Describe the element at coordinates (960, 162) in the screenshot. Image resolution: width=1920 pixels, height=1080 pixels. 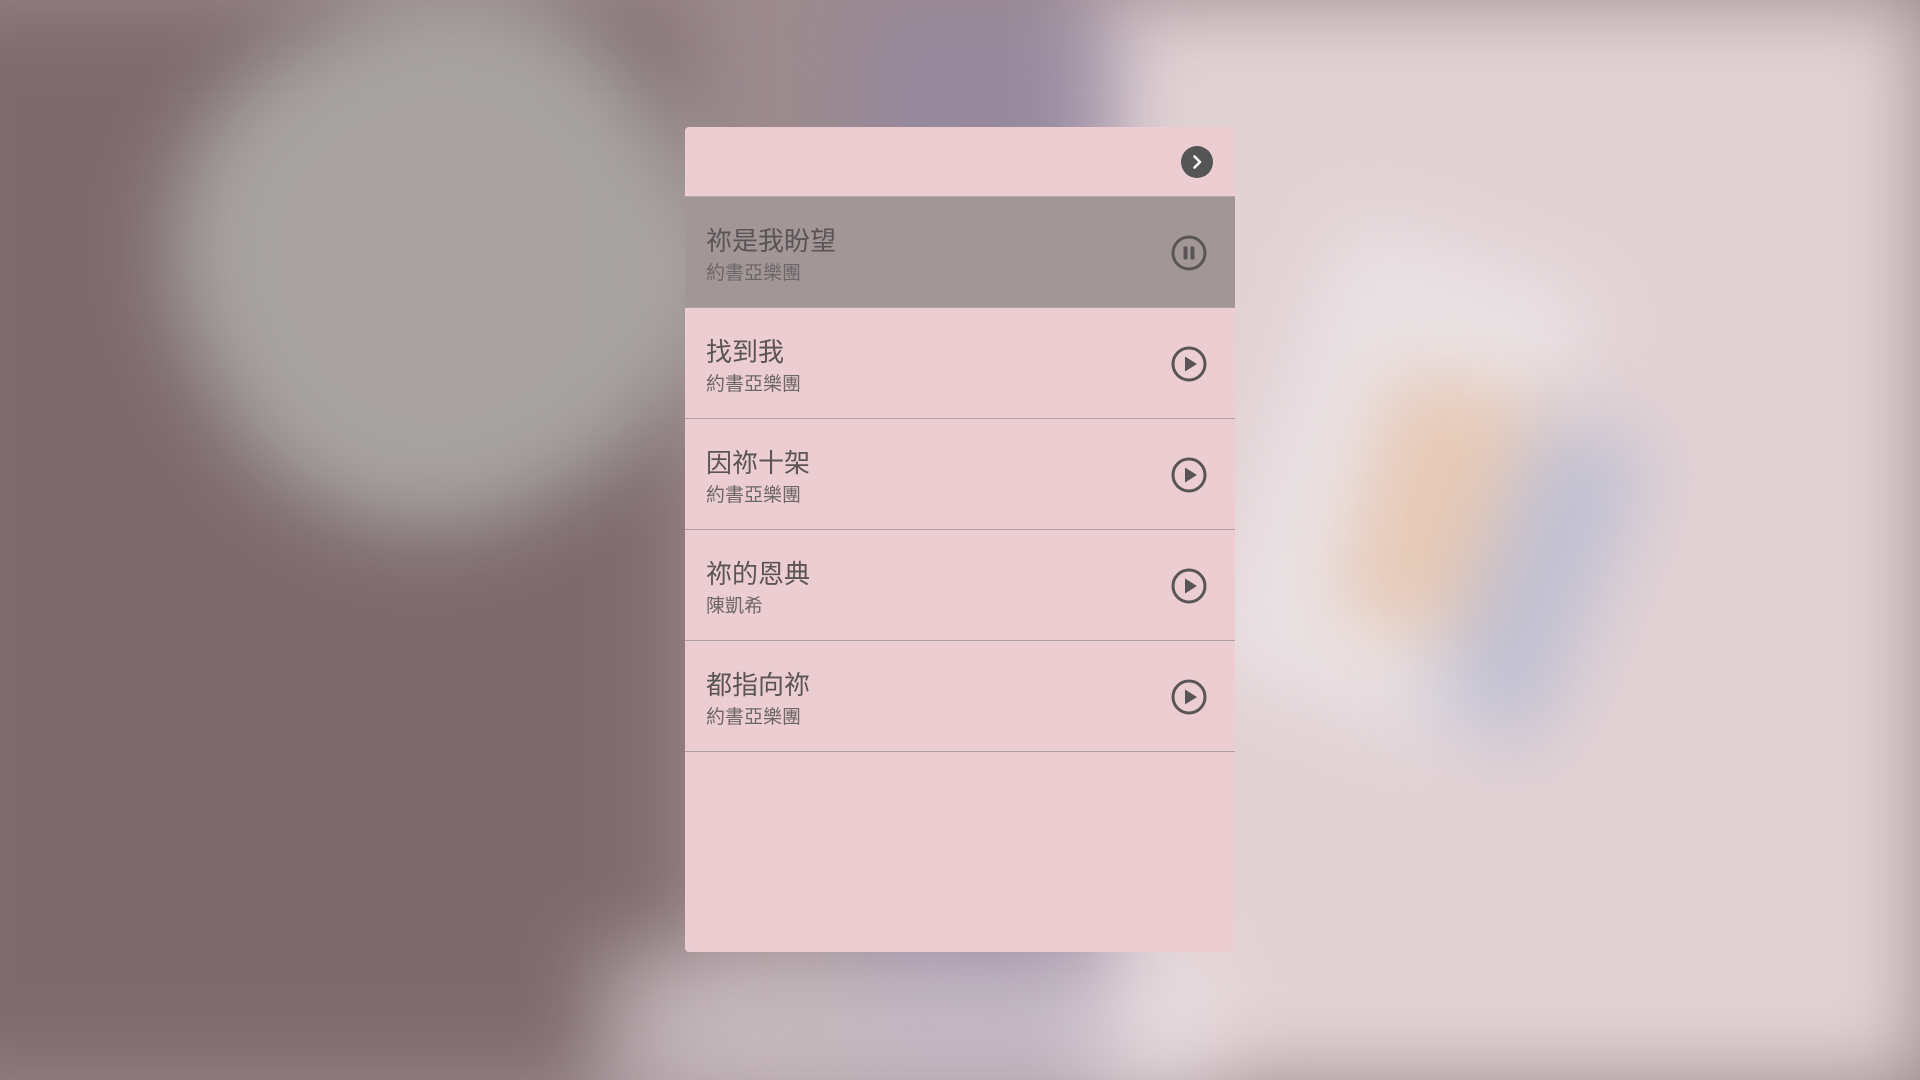
I see `playlist-header` at that location.